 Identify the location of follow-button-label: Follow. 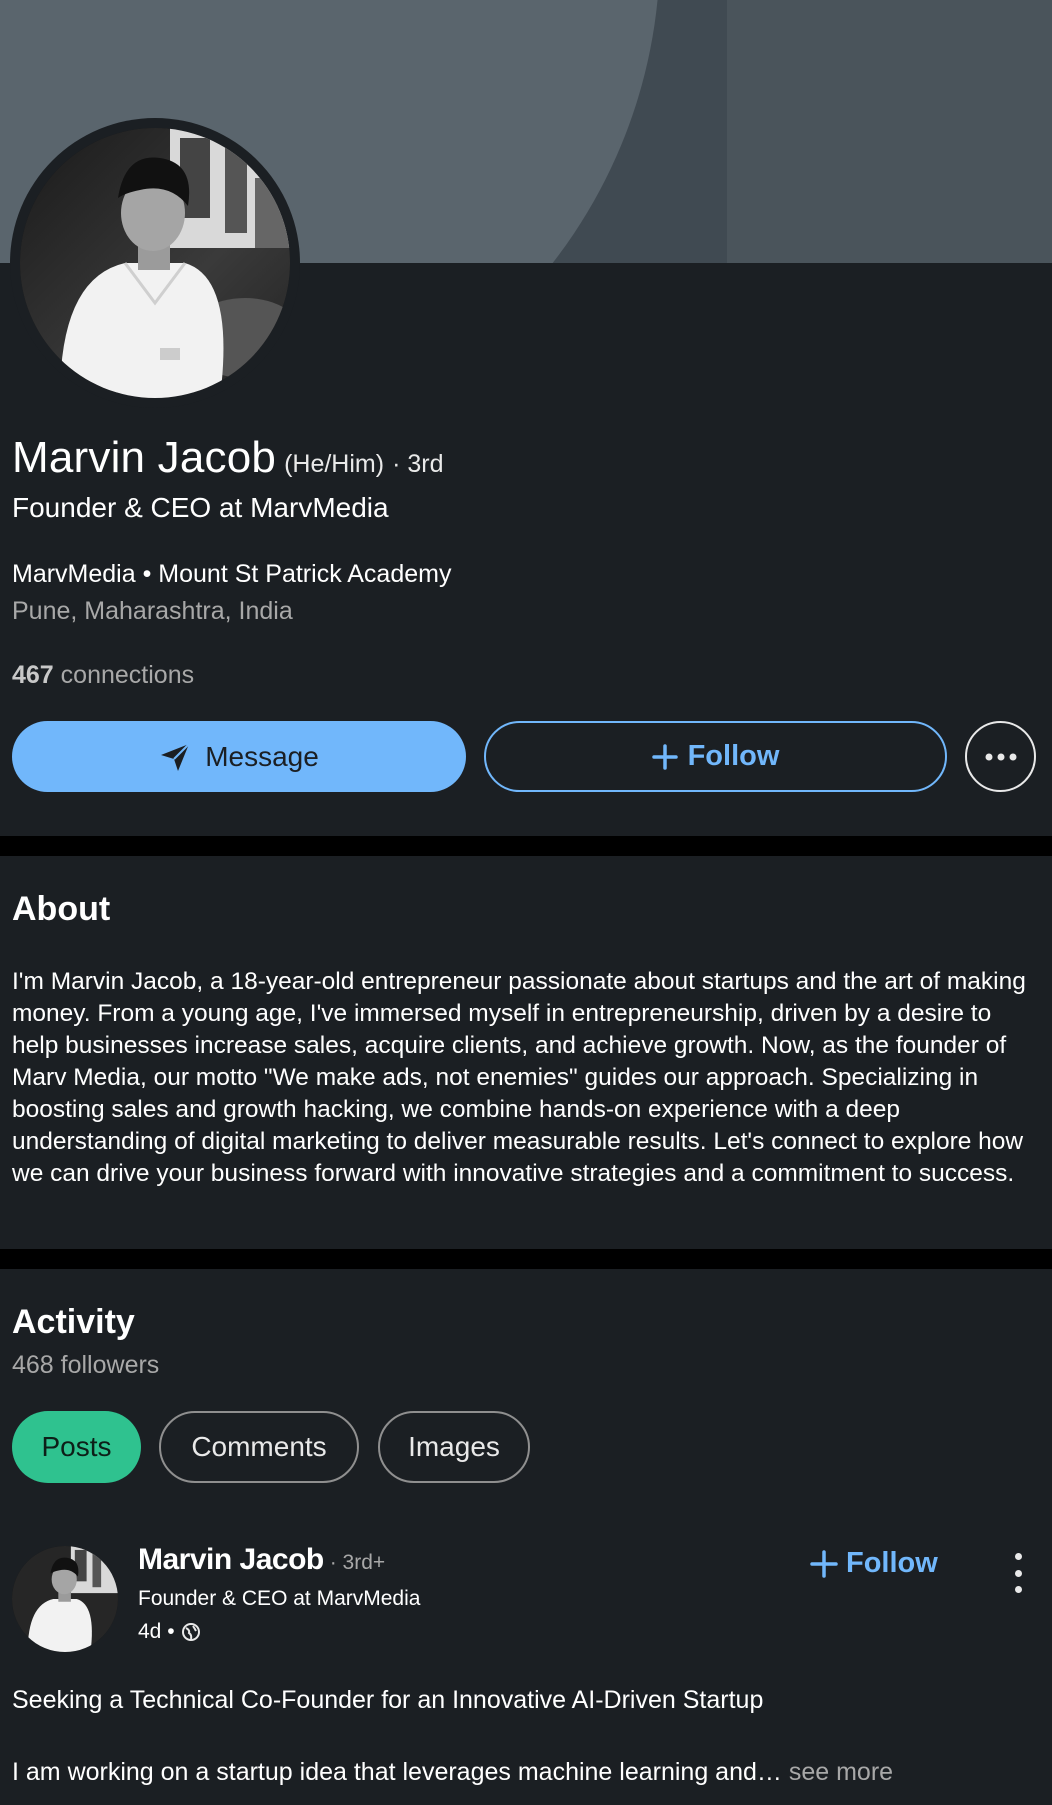
(733, 756).